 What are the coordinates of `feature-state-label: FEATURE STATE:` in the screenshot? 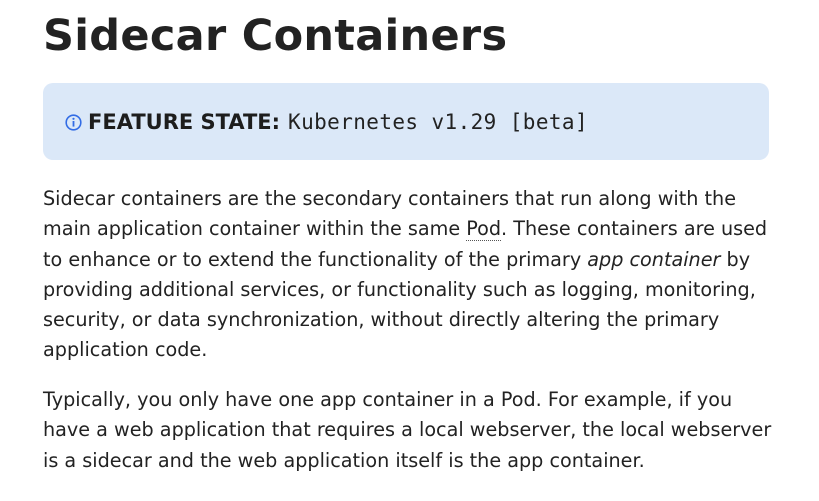 It's located at (184, 122).